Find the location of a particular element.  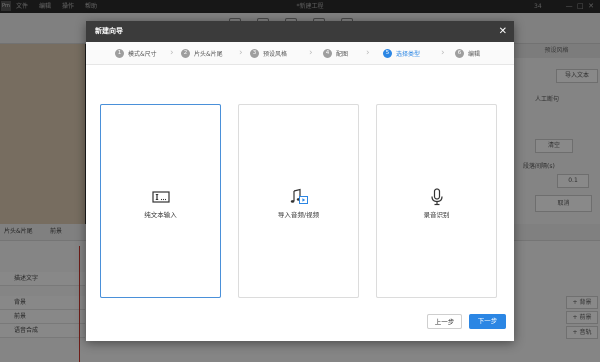

step-label: 预设风格 is located at coordinates (275, 54).